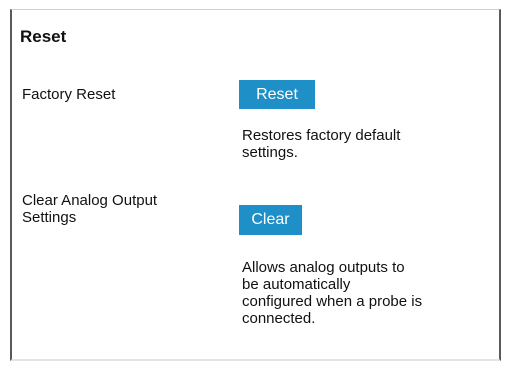 This screenshot has height=370, width=506. I want to click on factory-reset-description-line: settings., so click(270, 152).